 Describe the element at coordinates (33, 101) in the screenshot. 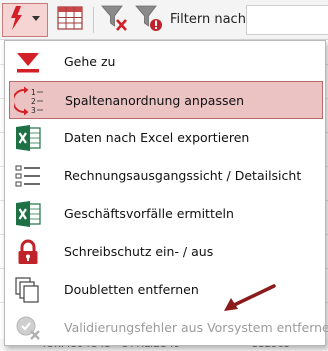

I see `svg-text: 2` at that location.